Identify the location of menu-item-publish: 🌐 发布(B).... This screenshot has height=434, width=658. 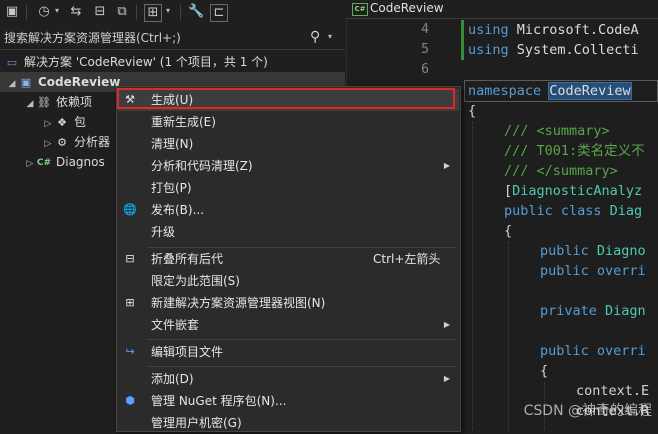
(288, 210).